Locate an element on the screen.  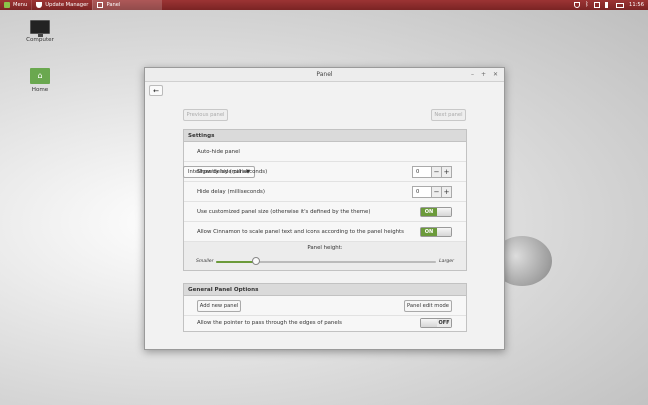
slider-handle is located at coordinates (255, 261).